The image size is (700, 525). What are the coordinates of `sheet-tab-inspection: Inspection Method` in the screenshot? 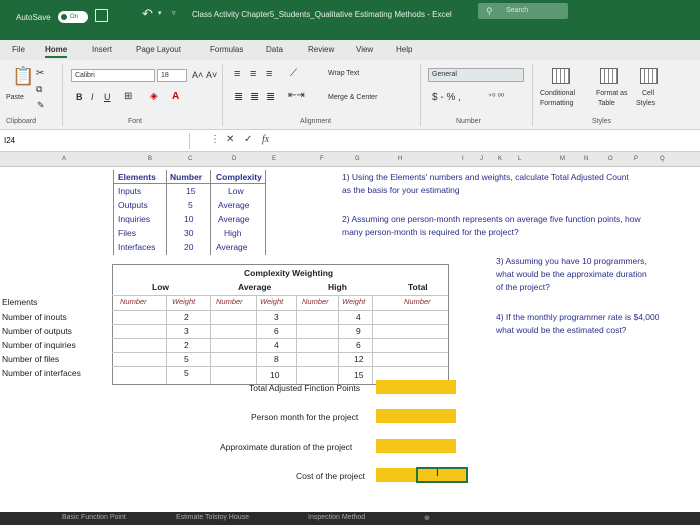 It's located at (336, 517).